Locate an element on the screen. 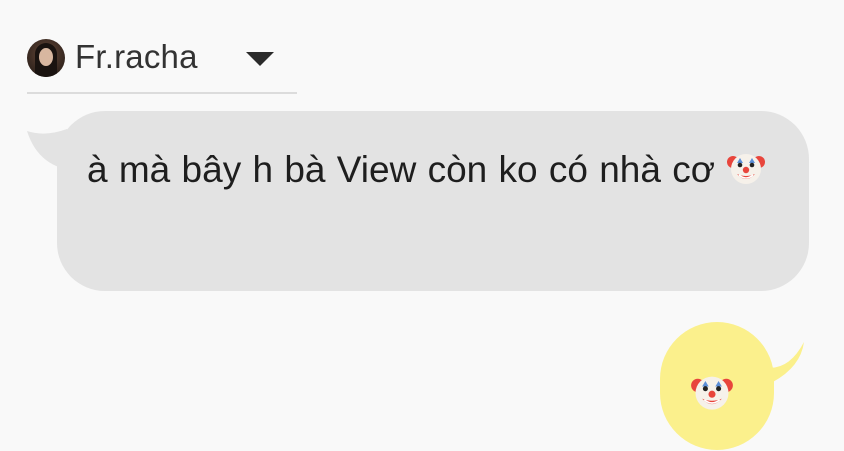 The image size is (844, 451). message-text: à mà bây h bà View còn ko có nhà cơ is located at coordinates (401, 169).